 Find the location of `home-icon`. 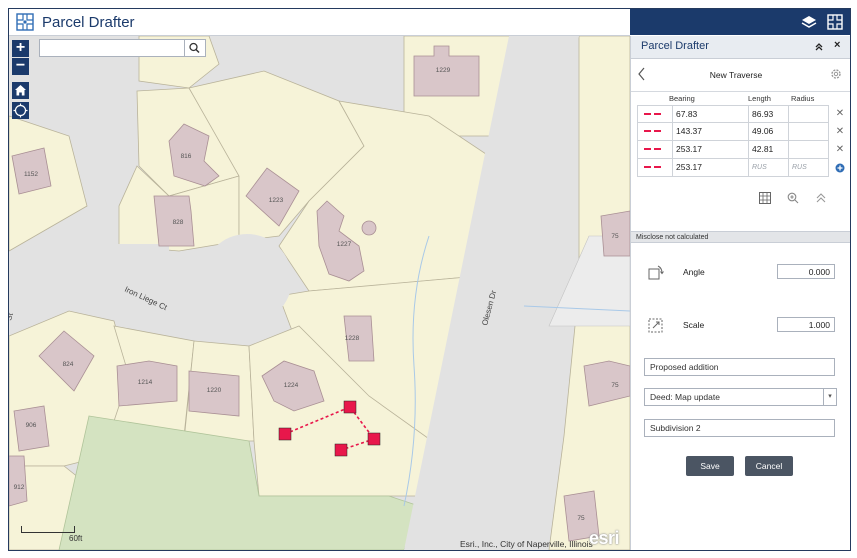

home-icon is located at coordinates (20, 90).